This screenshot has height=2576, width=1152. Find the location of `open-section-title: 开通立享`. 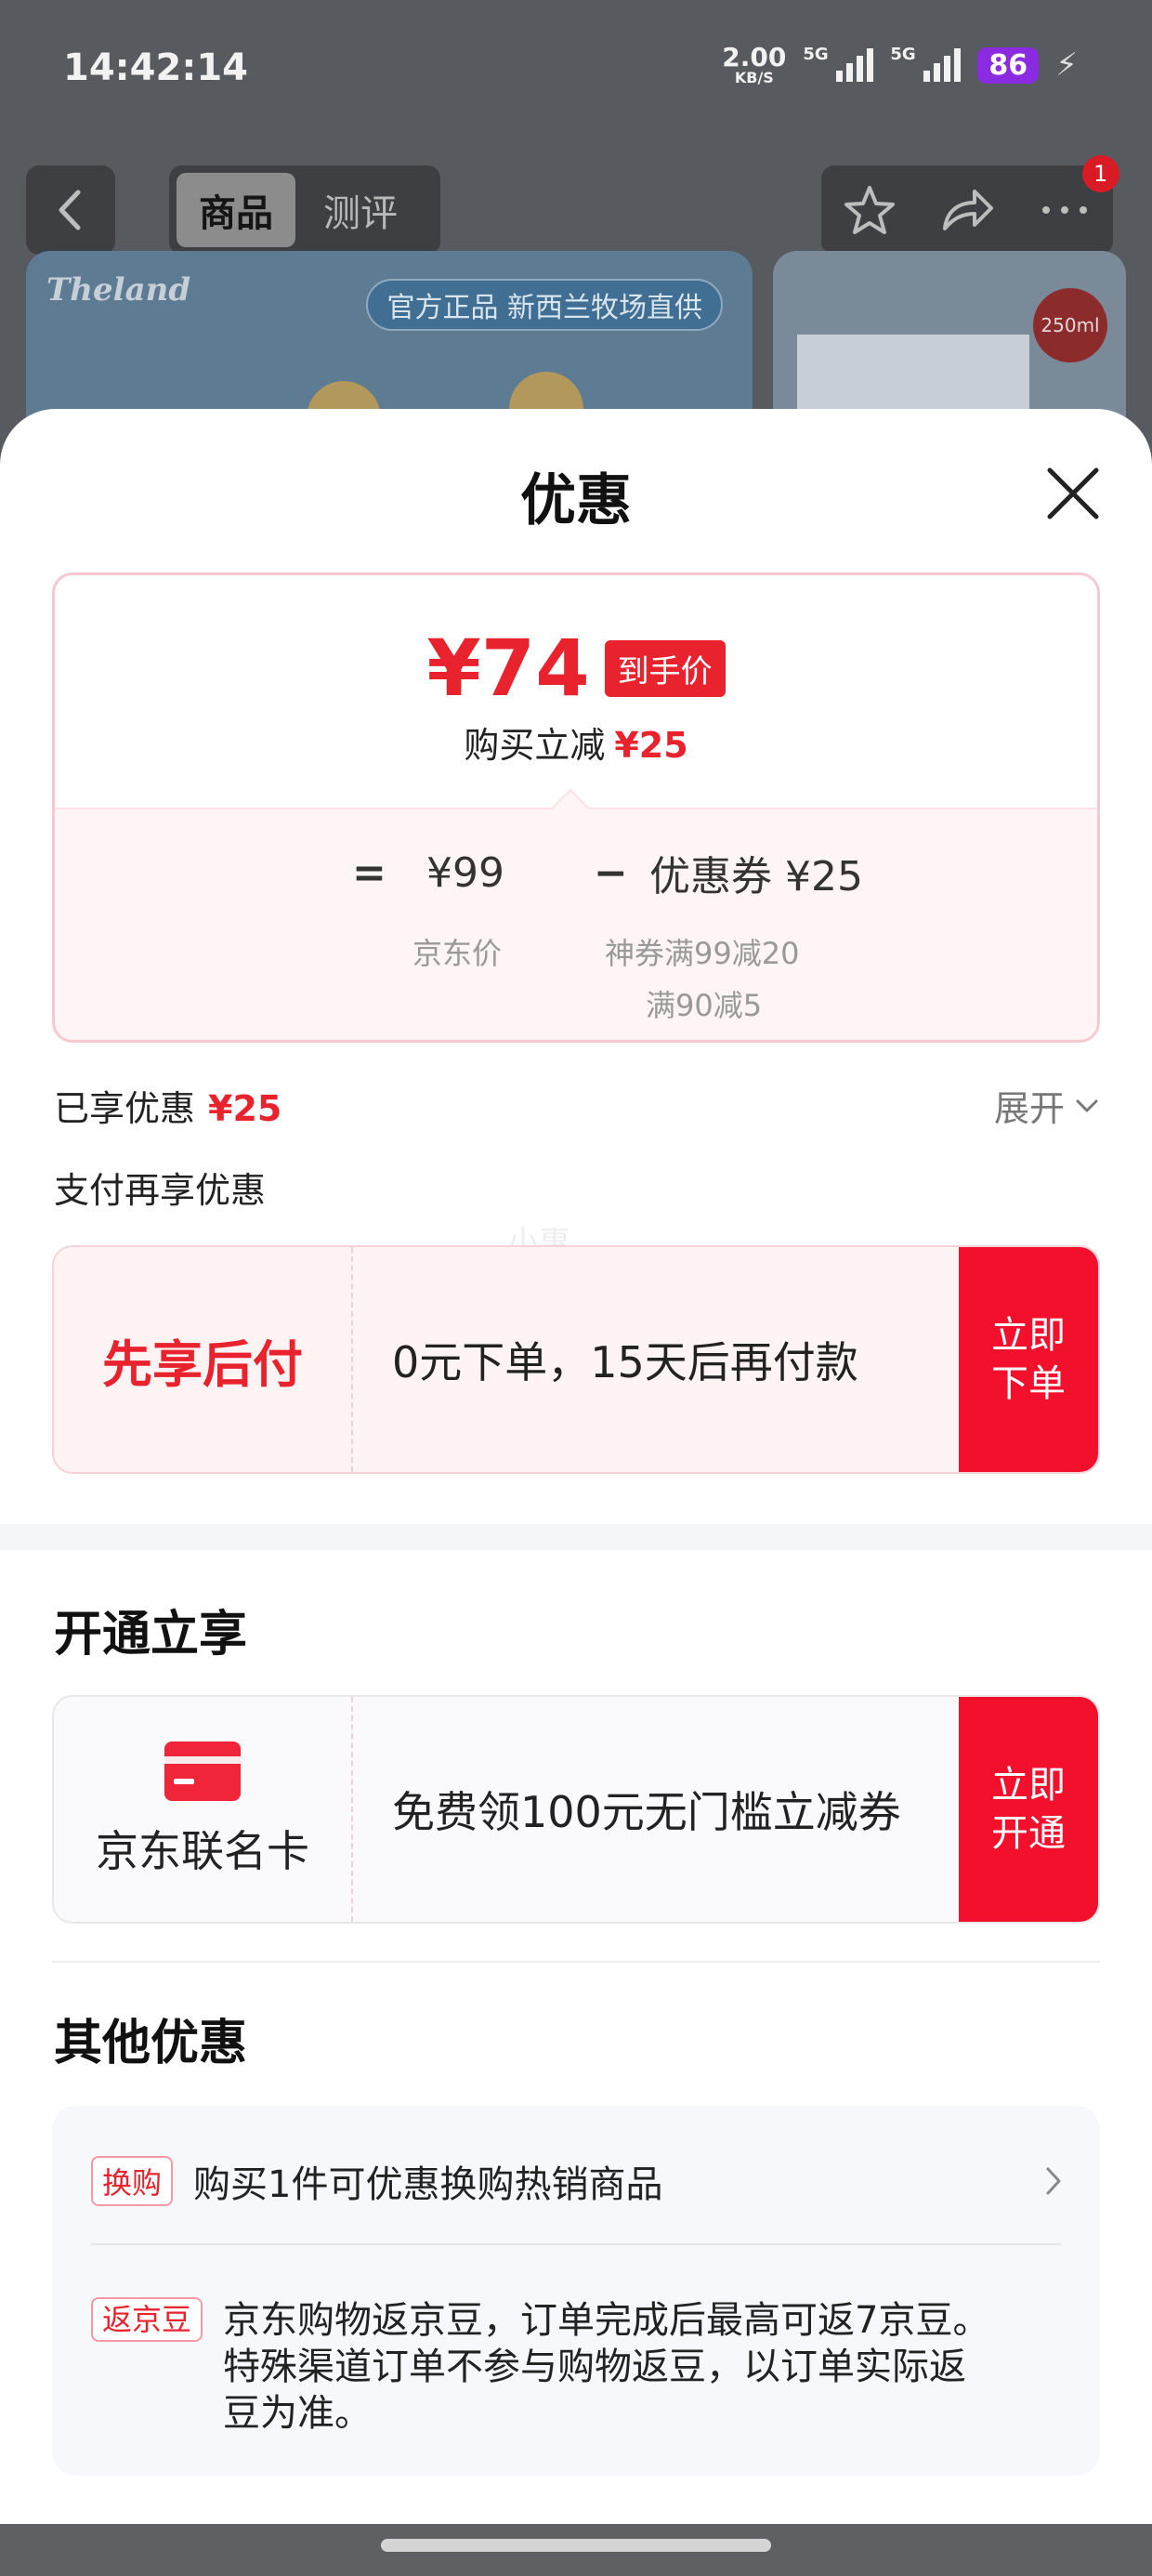

open-section-title: 开通立享 is located at coordinates (151, 1635).